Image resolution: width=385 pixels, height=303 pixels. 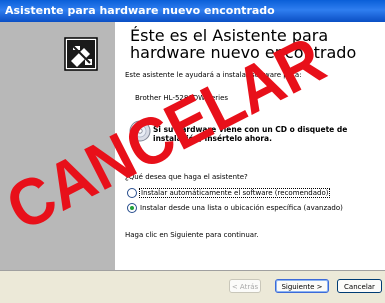 I want to click on button-bar: < Atrás Siguiente > Cancelar, so click(x=192, y=287).